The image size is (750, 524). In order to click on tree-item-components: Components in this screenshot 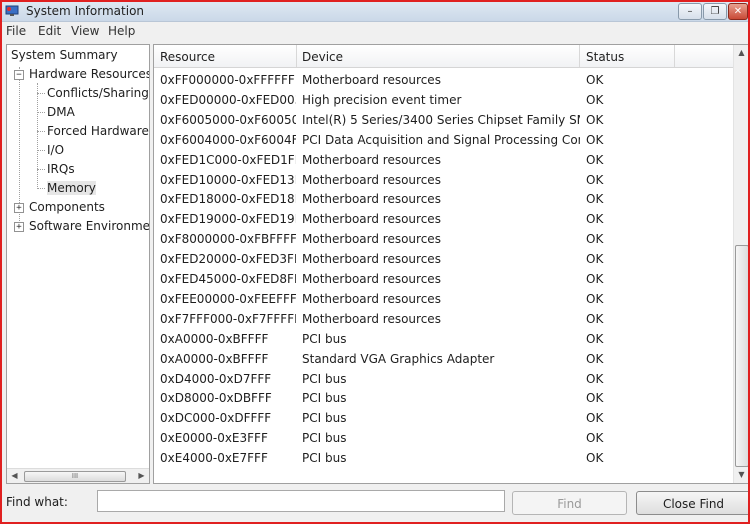, I will do `click(67, 207)`.